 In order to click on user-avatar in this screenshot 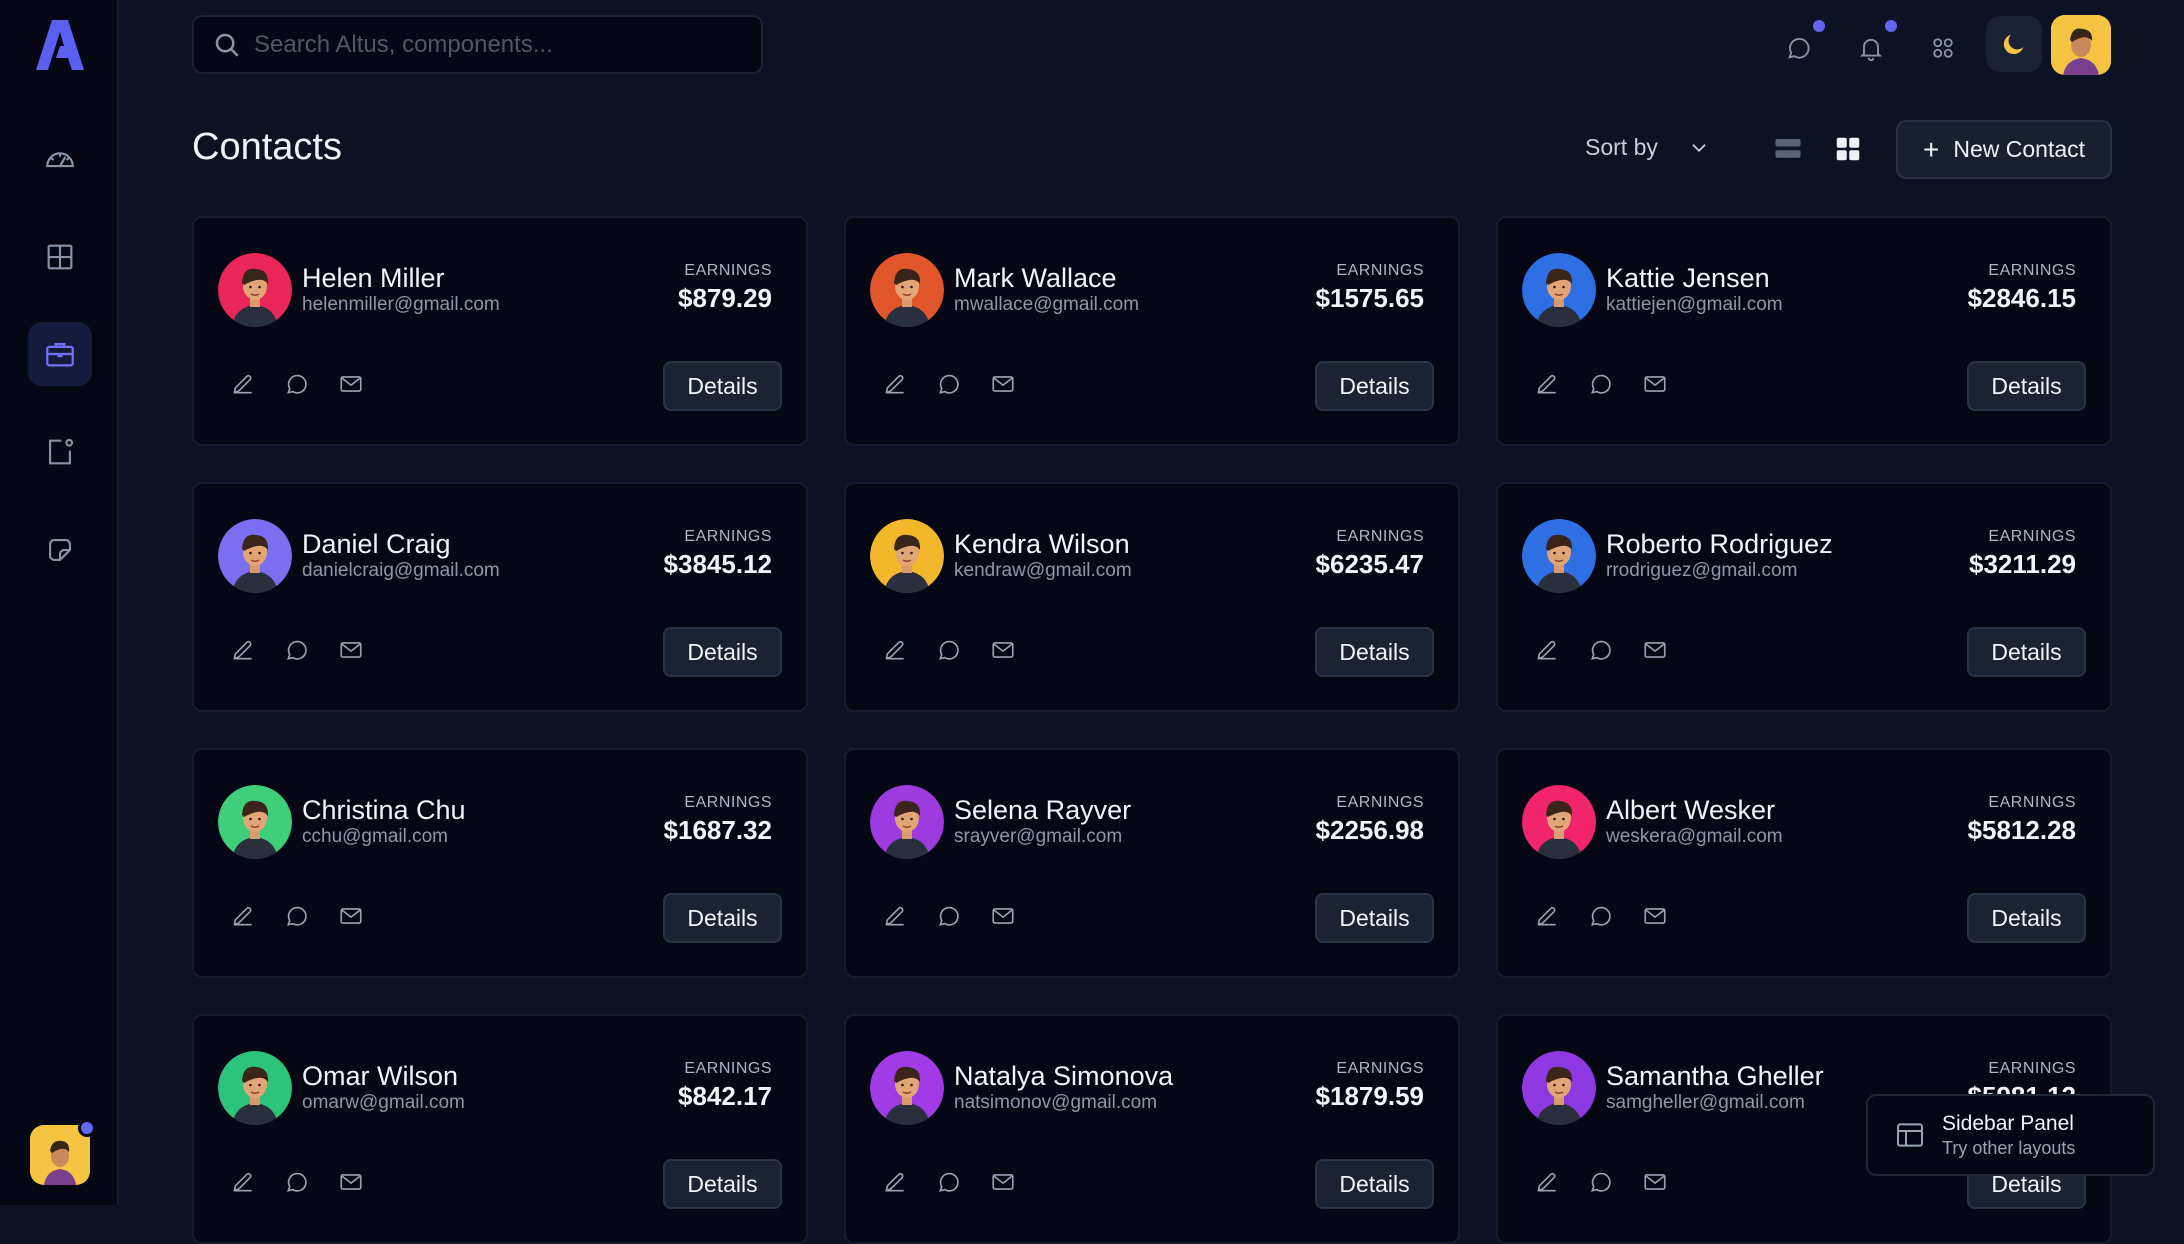, I will do `click(2081, 45)`.